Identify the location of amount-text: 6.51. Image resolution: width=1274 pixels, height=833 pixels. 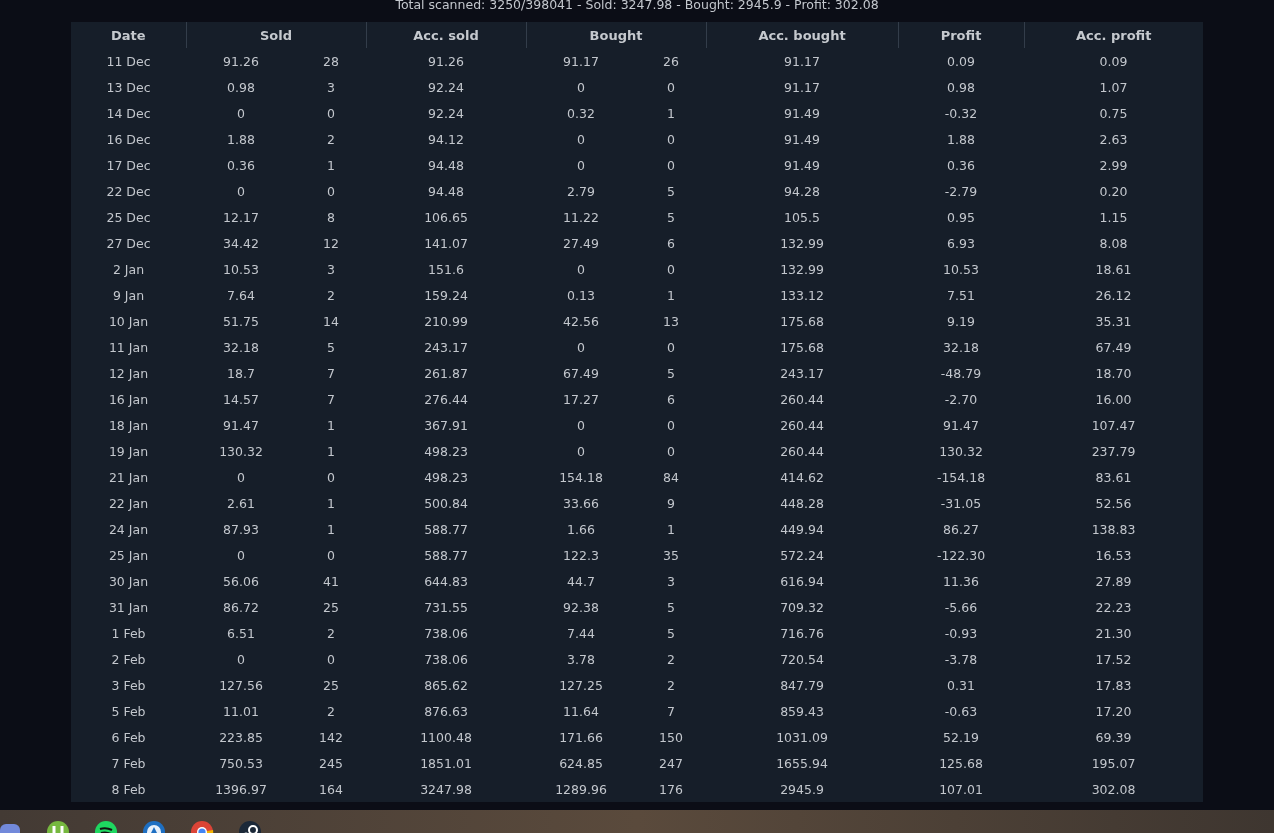
(241, 633).